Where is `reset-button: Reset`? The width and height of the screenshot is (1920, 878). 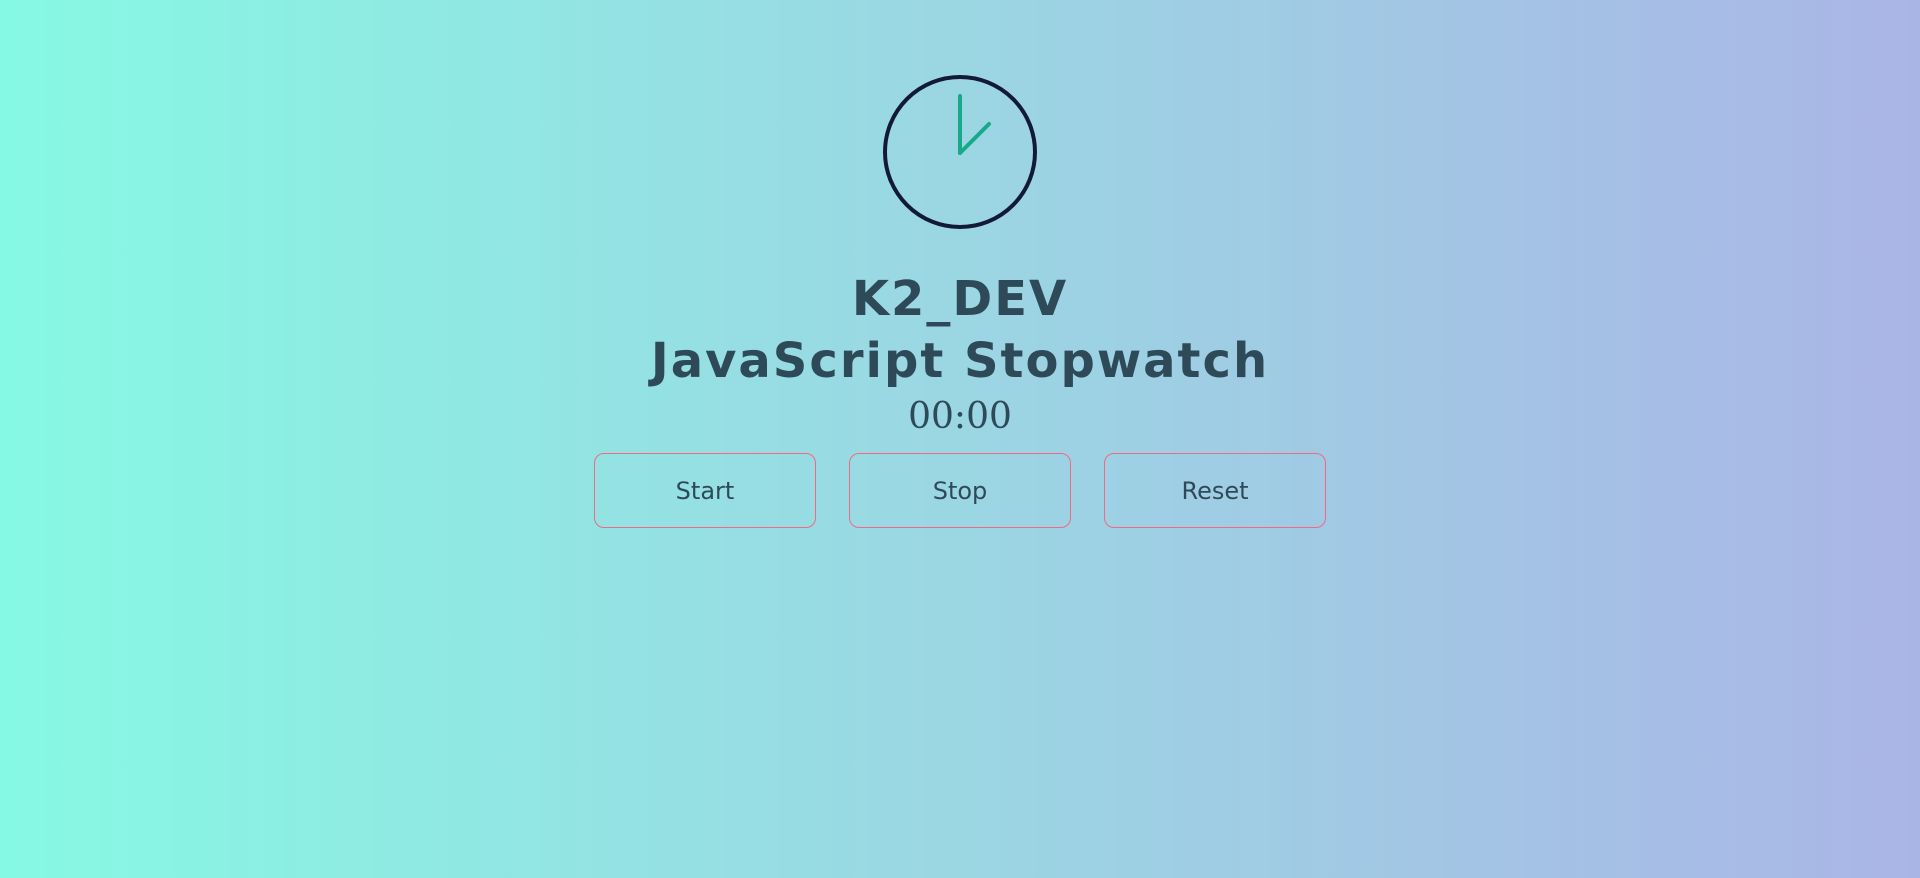 reset-button: Reset is located at coordinates (1215, 490).